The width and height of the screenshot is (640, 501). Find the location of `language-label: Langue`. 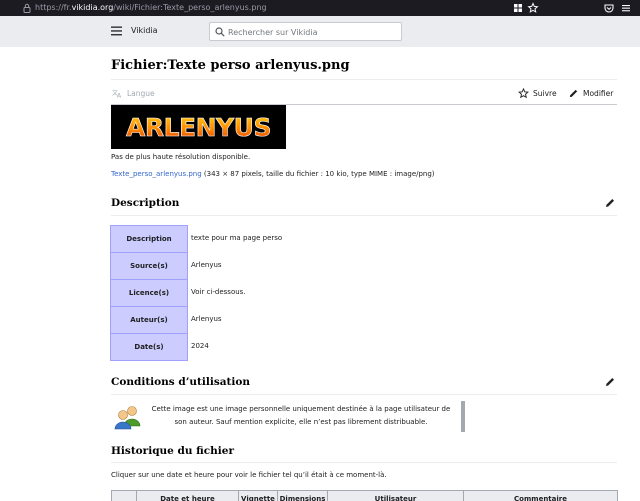

language-label: Langue is located at coordinates (141, 93).